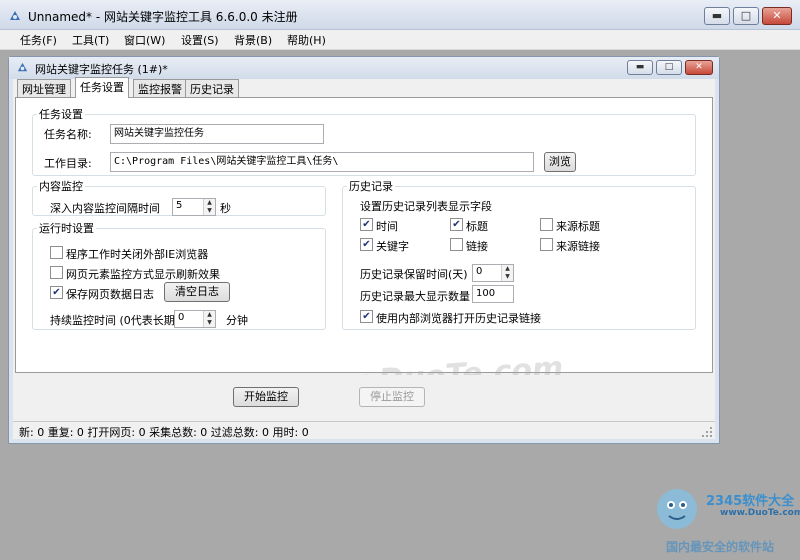 The height and width of the screenshot is (560, 800). What do you see at coordinates (15, 15) in the screenshot?
I see `app-satellite-icon` at bounding box center [15, 15].